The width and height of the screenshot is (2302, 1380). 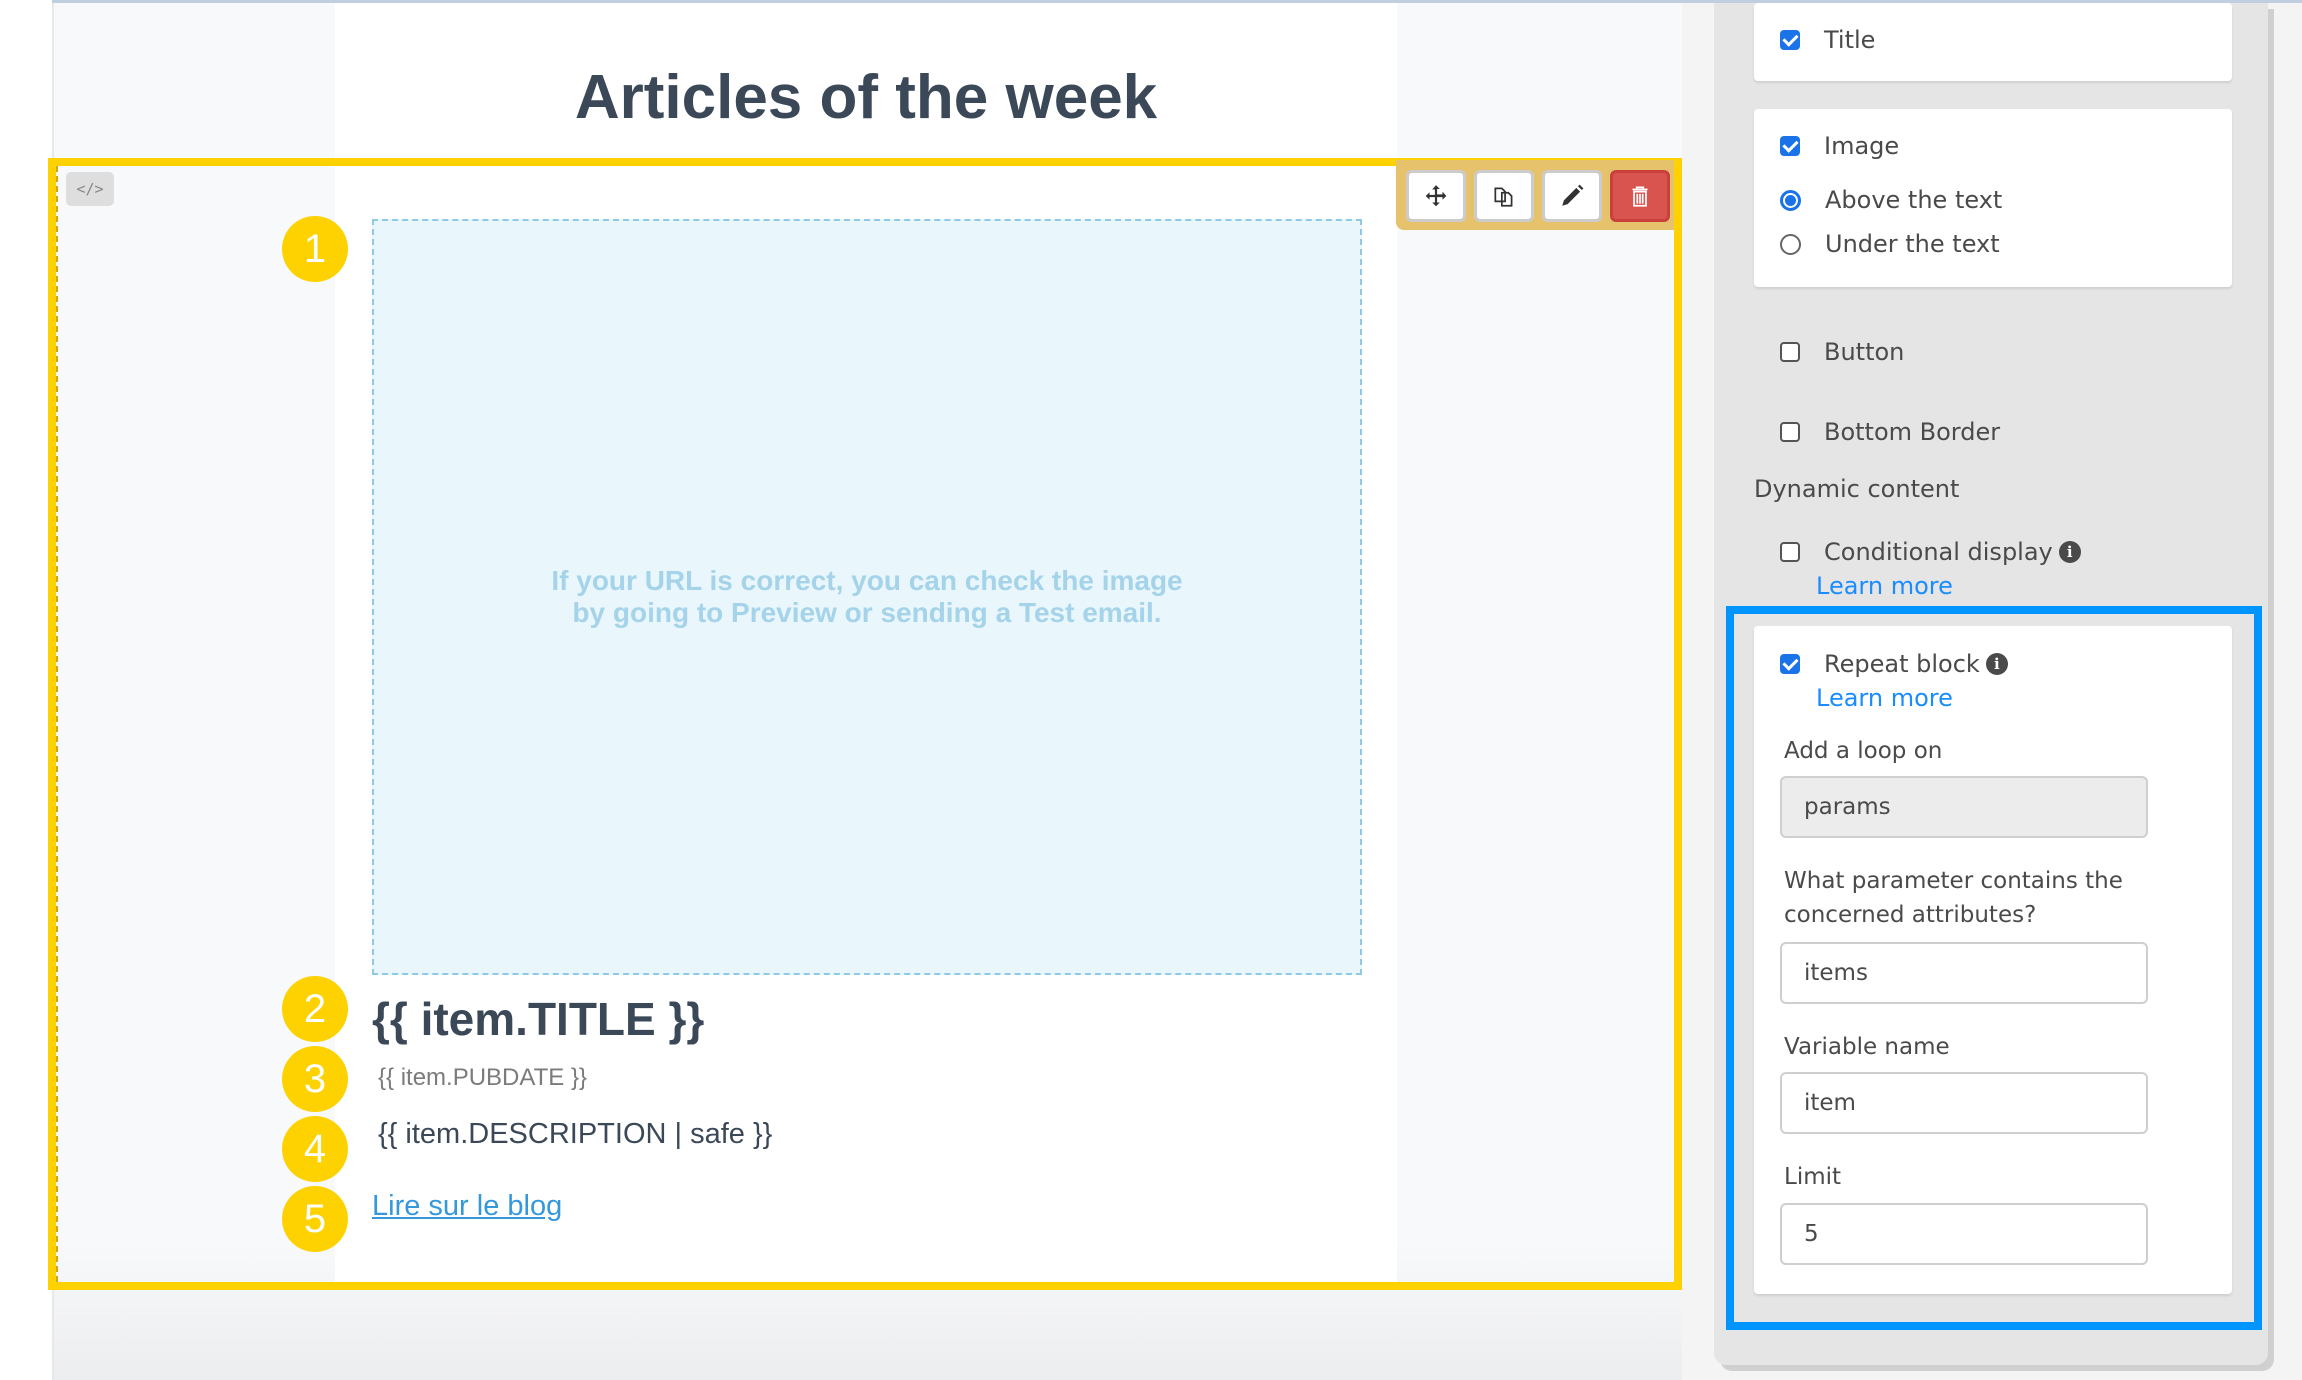 I want to click on variable-name-value: item, so click(x=1830, y=1103).